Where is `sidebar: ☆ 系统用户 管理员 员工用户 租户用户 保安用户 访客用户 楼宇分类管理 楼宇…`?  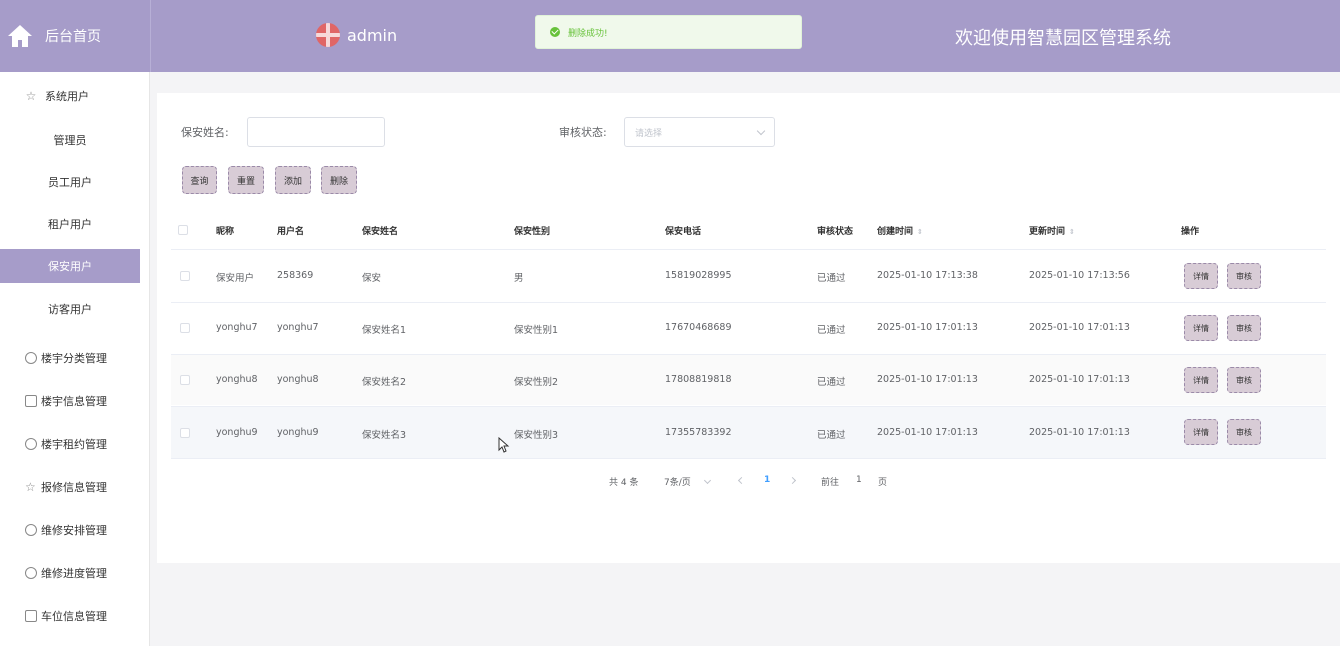
sidebar: ☆ 系统用户 管理员 员工用户 租户用户 保安用户 访客用户 楼宇分类管理 楼宇… is located at coordinates (75, 359).